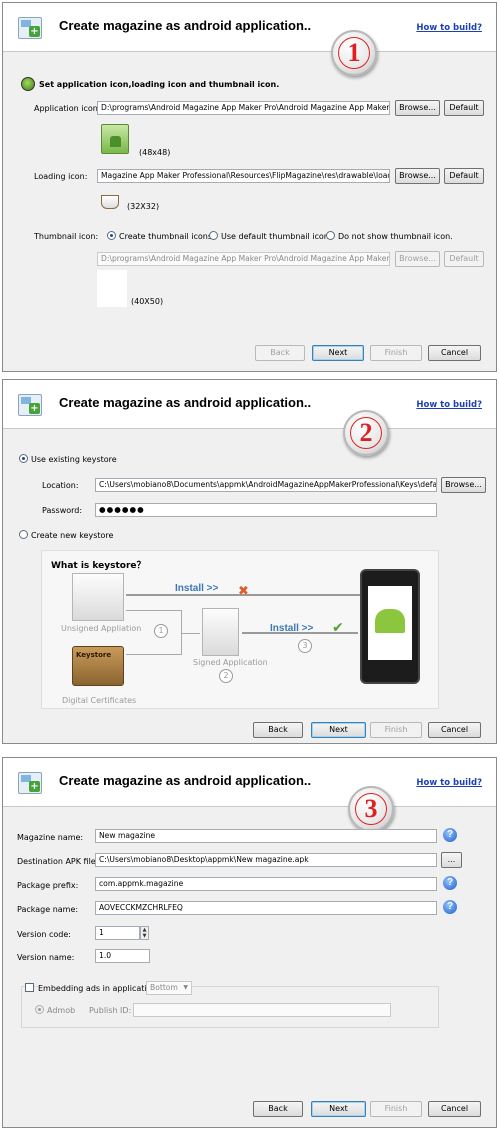  What do you see at coordinates (94, 655) in the screenshot?
I see `keystore-label: Keystore` at bounding box center [94, 655].